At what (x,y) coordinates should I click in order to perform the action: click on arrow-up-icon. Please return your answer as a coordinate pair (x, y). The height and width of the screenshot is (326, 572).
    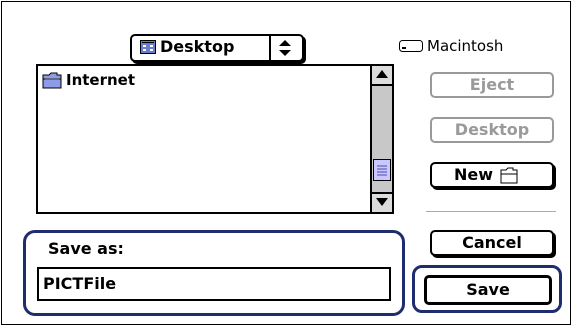
    Looking at the image, I should click on (382, 74).